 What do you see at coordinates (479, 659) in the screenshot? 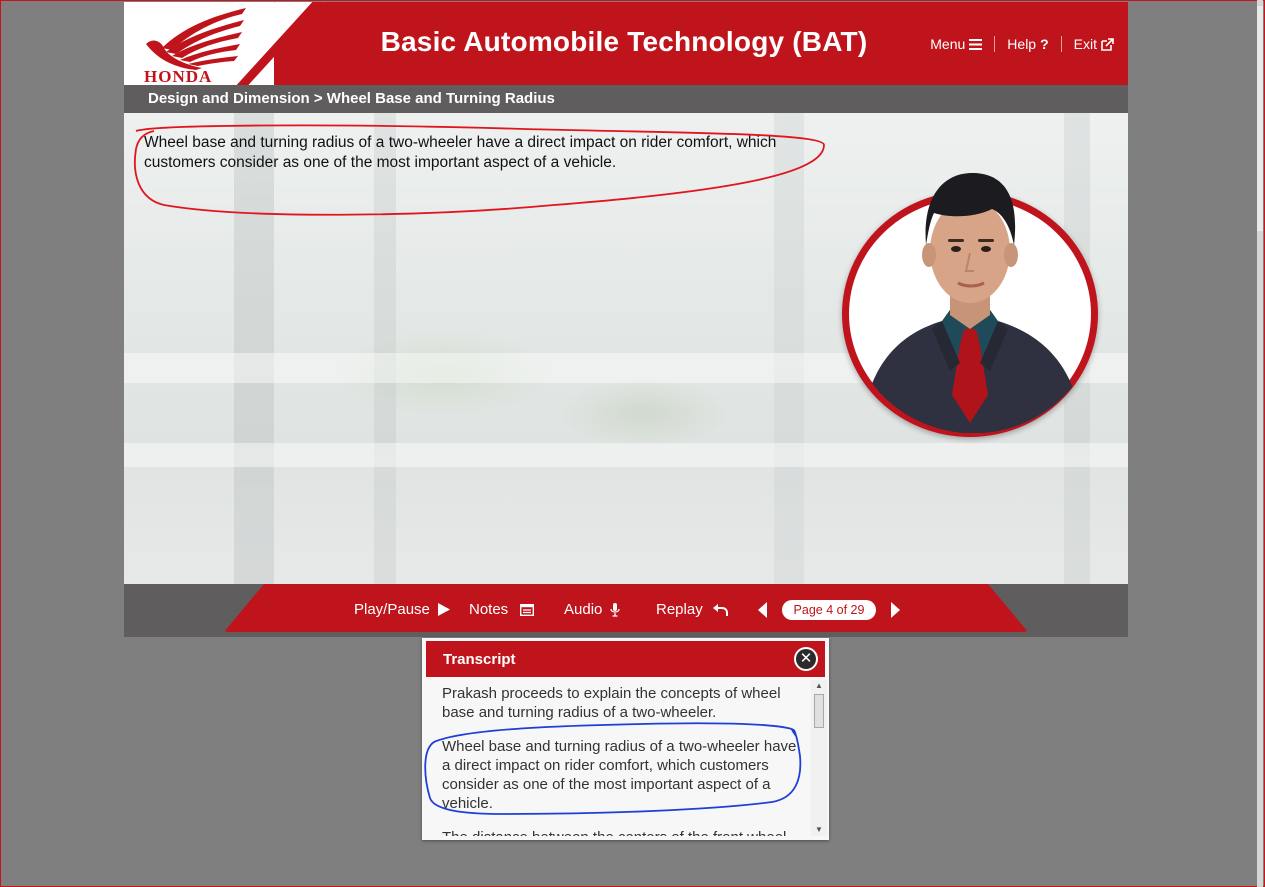
I see `transcript-title: Transcript` at bounding box center [479, 659].